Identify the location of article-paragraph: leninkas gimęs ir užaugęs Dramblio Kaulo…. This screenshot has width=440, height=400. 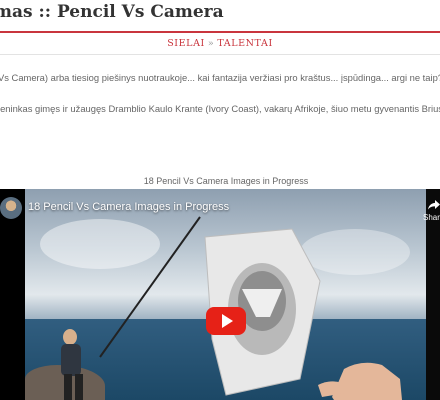
(220, 108).